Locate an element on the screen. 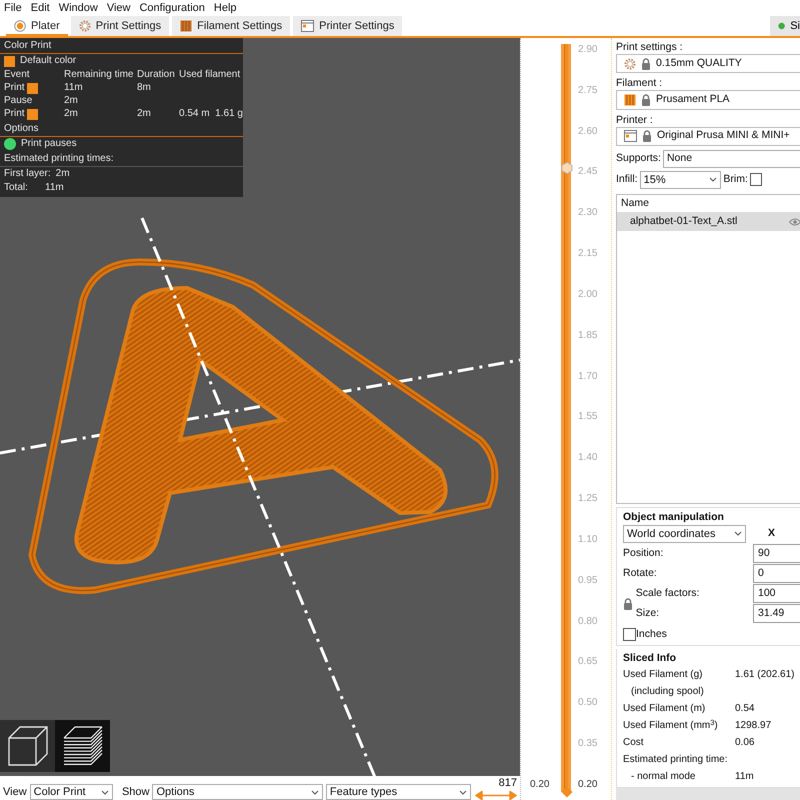 This screenshot has height=800, width=800. tick-label: 1.25 is located at coordinates (588, 499).